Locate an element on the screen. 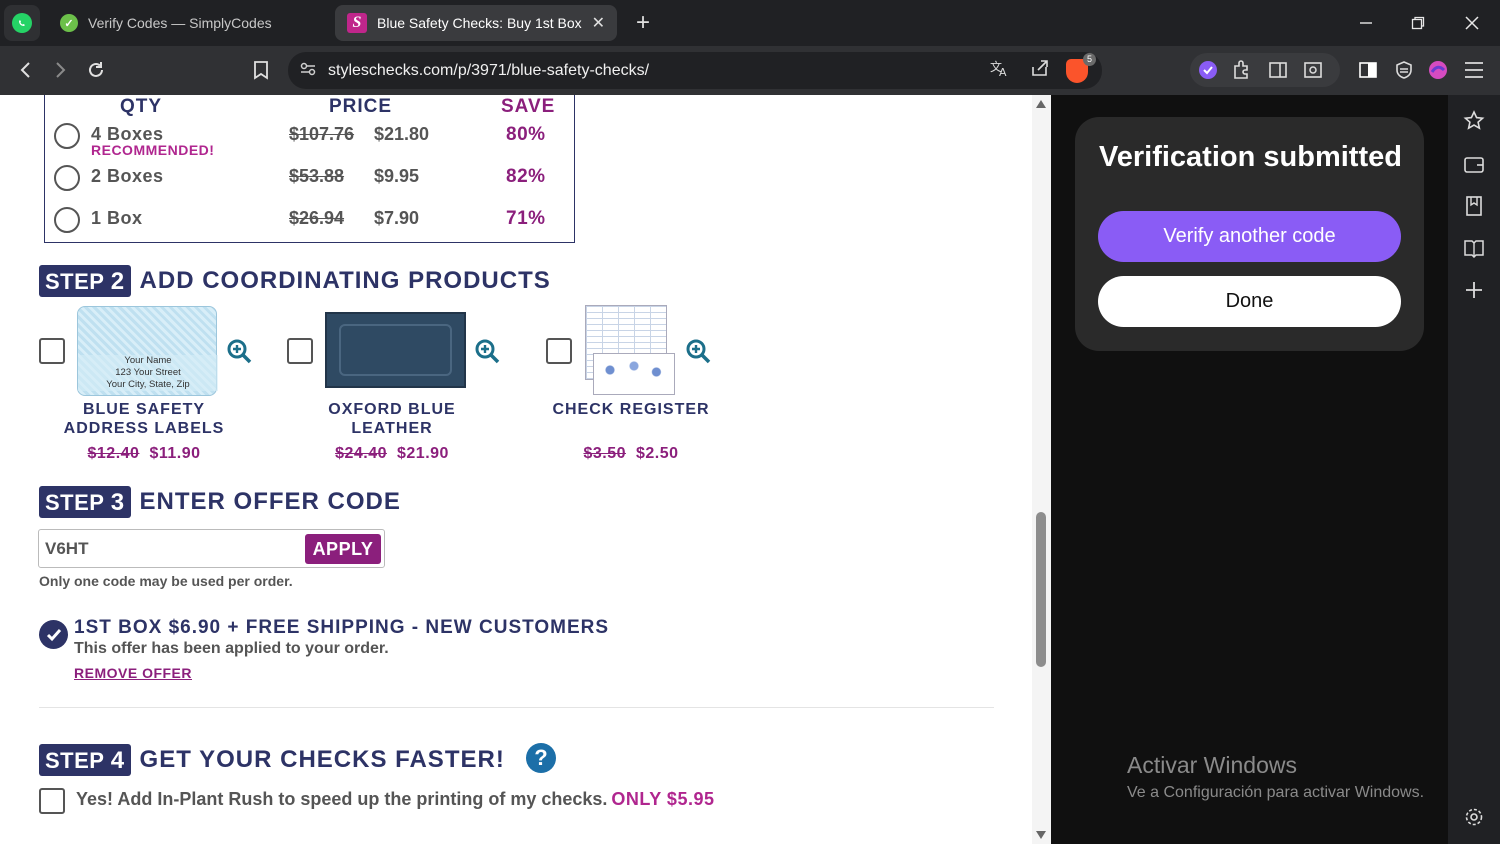 The height and width of the screenshot is (844, 1500). step-badge: STEP 2 is located at coordinates (85, 281).